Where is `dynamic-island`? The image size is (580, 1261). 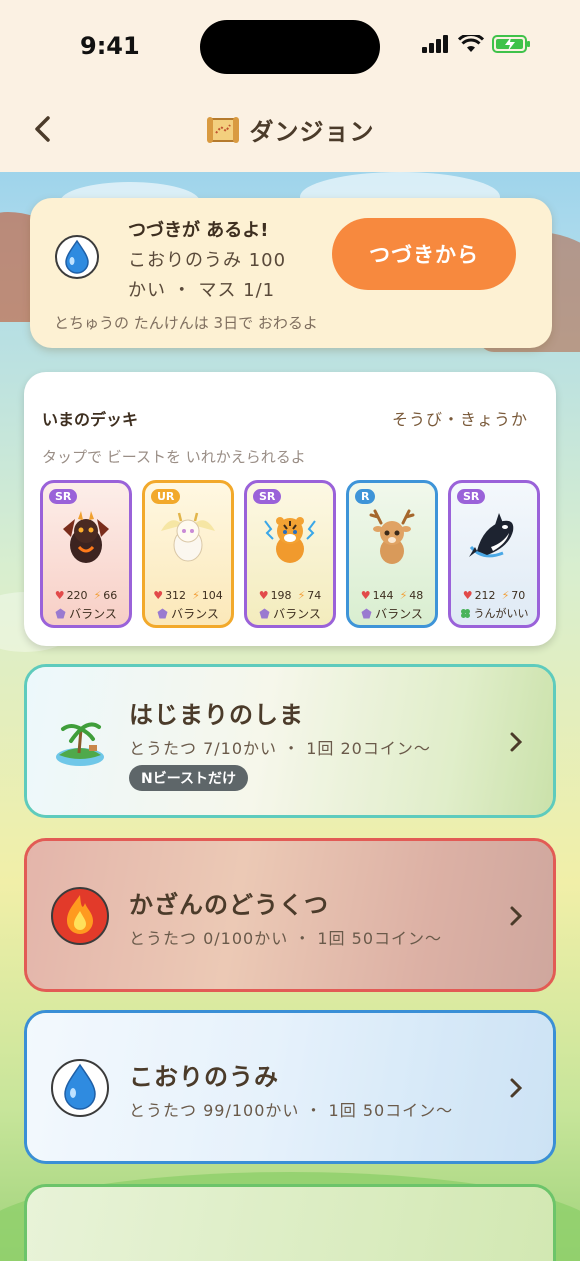
dynamic-island is located at coordinates (290, 47).